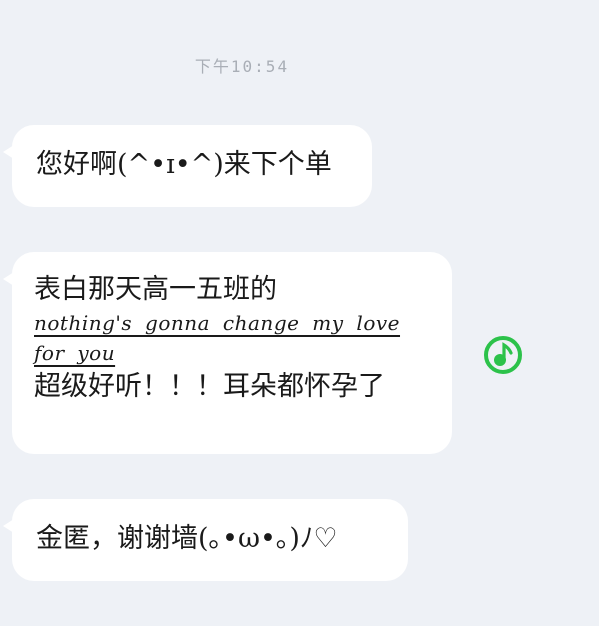 The width and height of the screenshot is (599, 626). What do you see at coordinates (242, 66) in the screenshot?
I see `chat-timestamp: 下午10:54` at bounding box center [242, 66].